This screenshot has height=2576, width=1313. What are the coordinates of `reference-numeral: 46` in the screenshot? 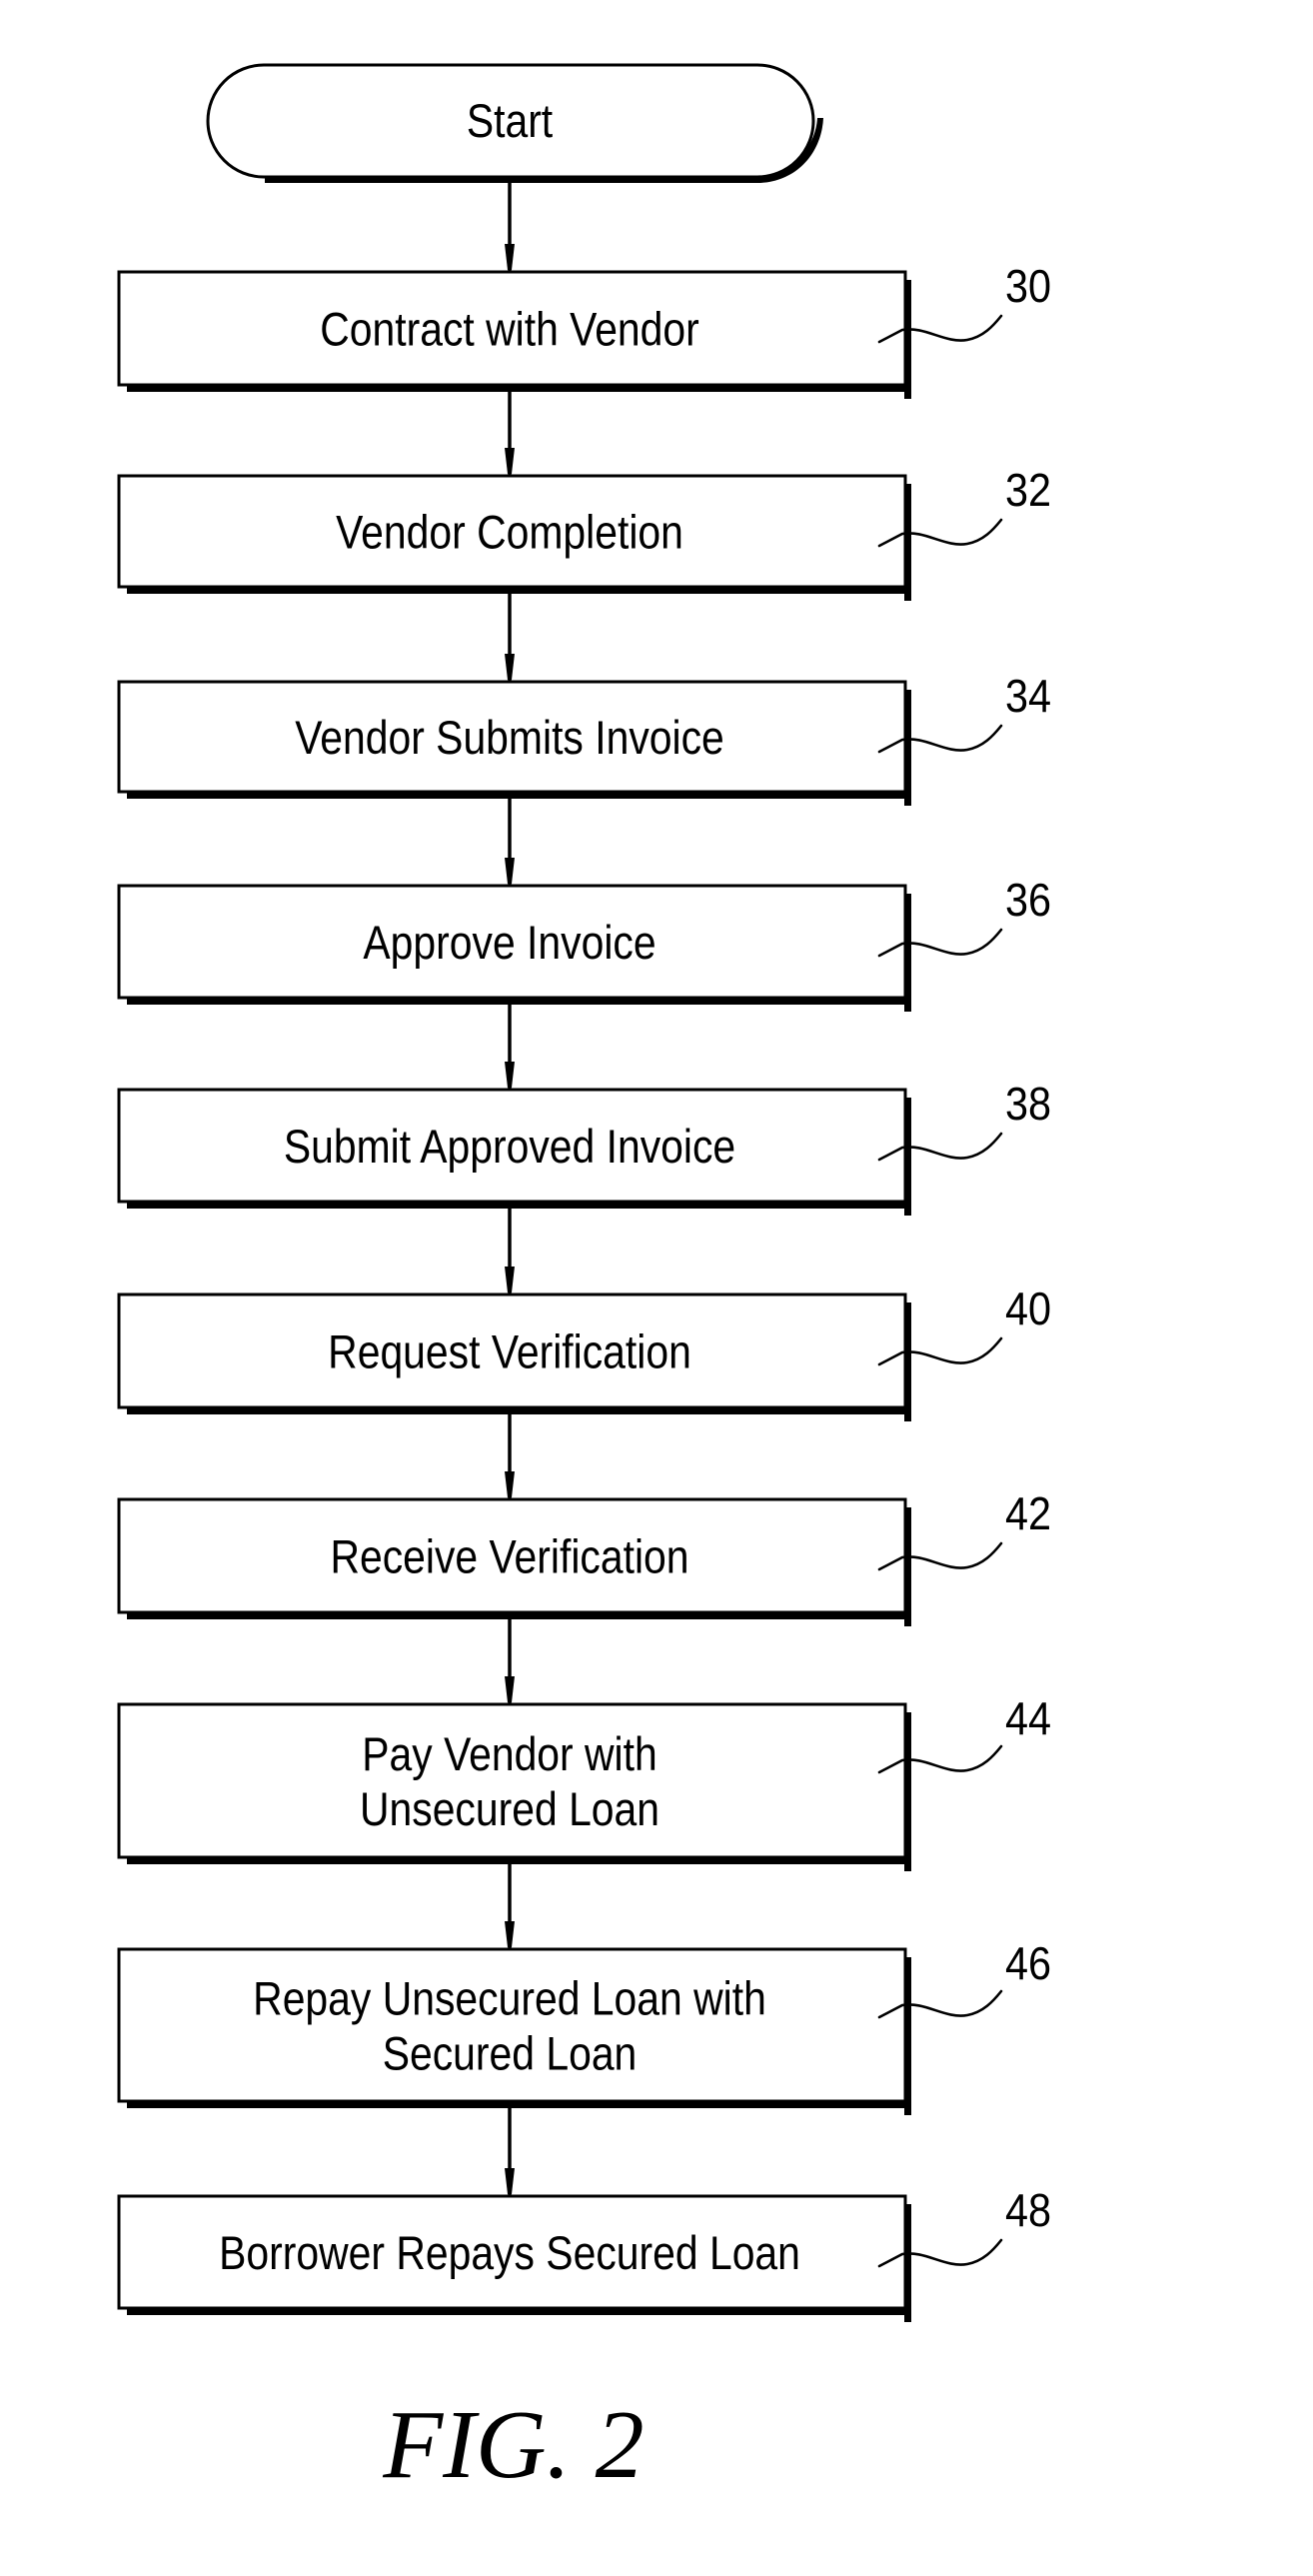 It's located at (1028, 1964).